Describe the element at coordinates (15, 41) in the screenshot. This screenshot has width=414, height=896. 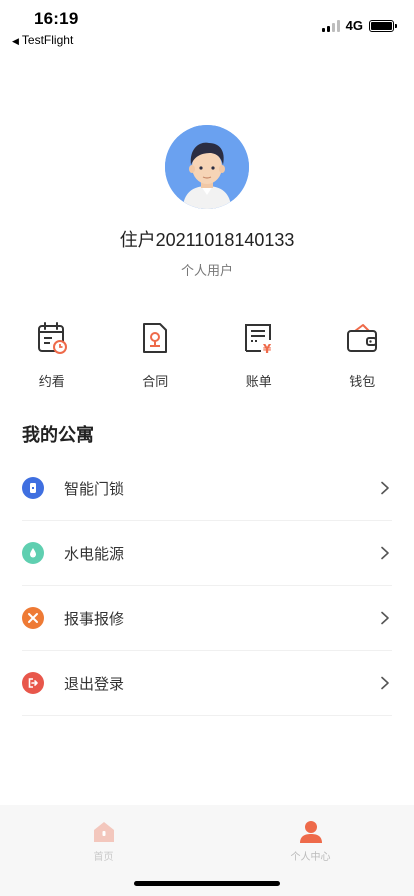
I see `back-arrow-icon: ◀` at that location.